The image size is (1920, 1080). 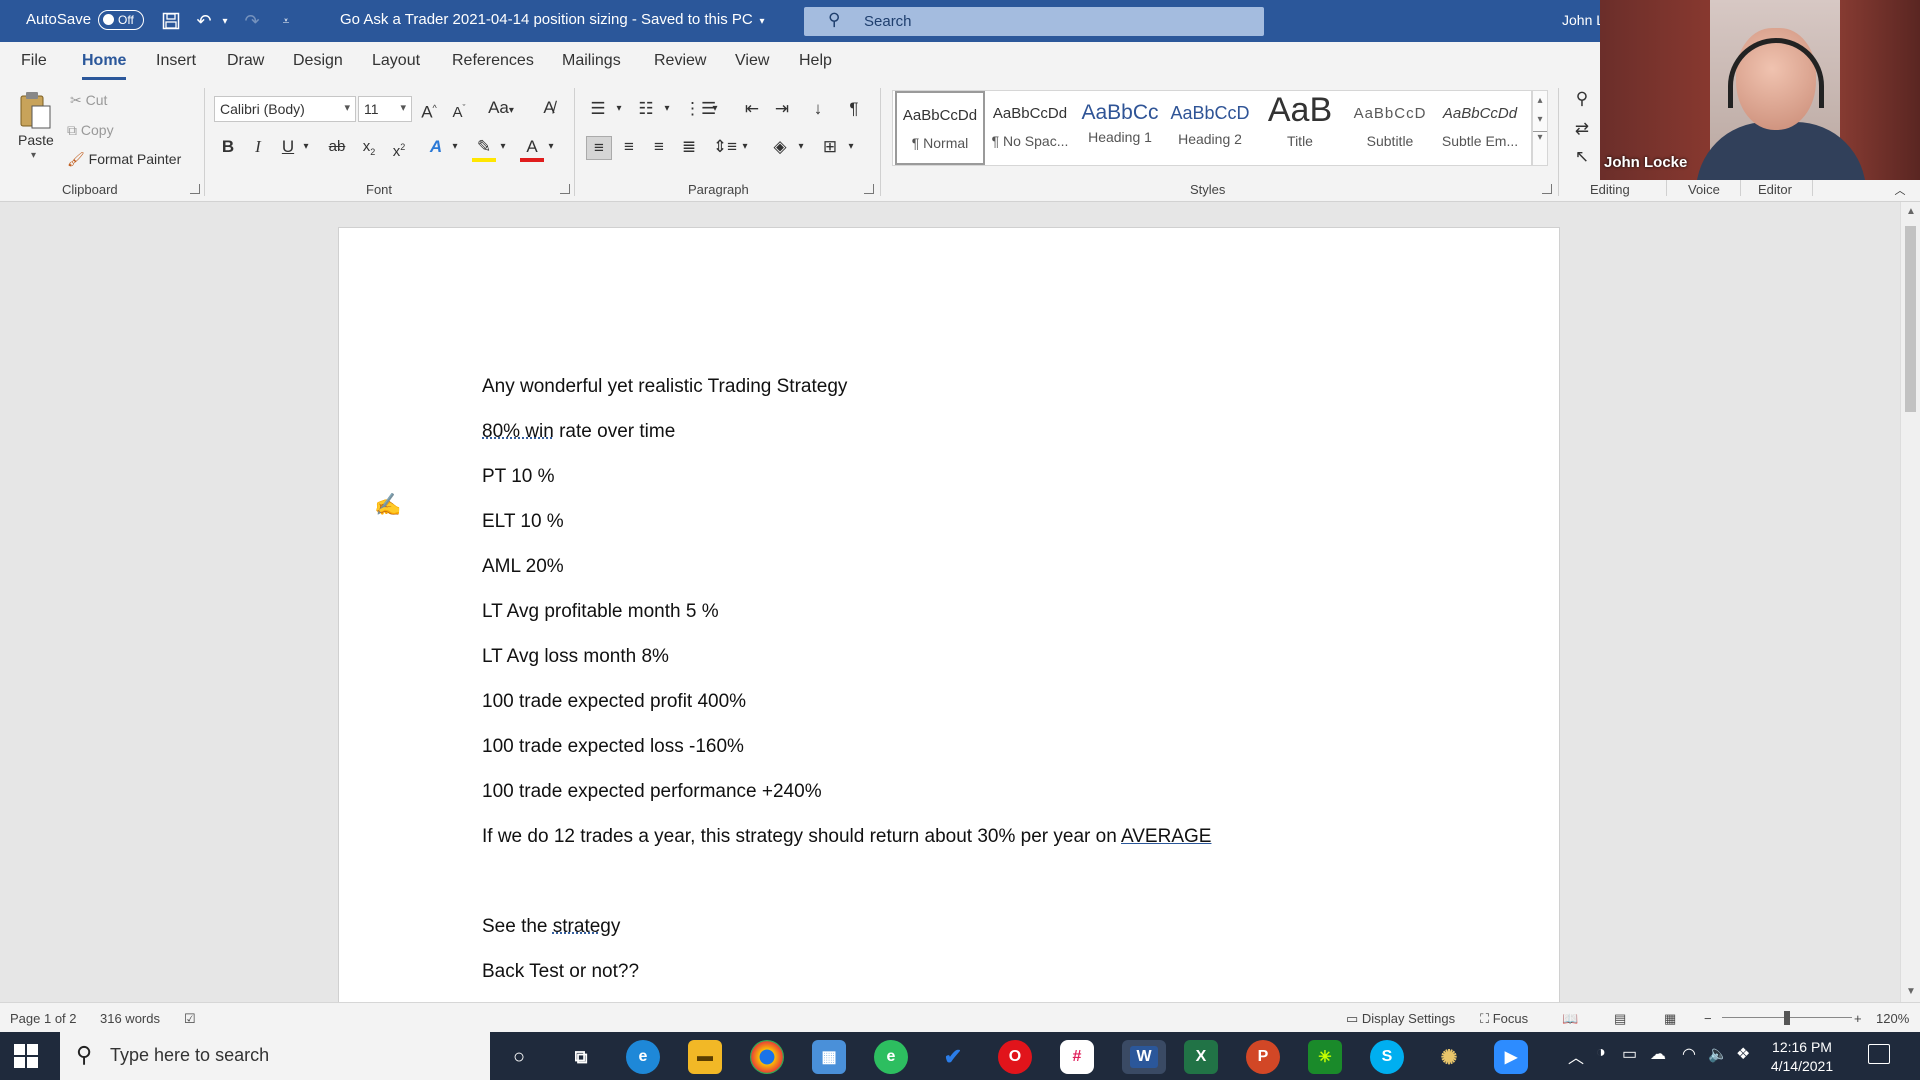 I want to click on shading-icon: ◈, so click(x=780, y=147).